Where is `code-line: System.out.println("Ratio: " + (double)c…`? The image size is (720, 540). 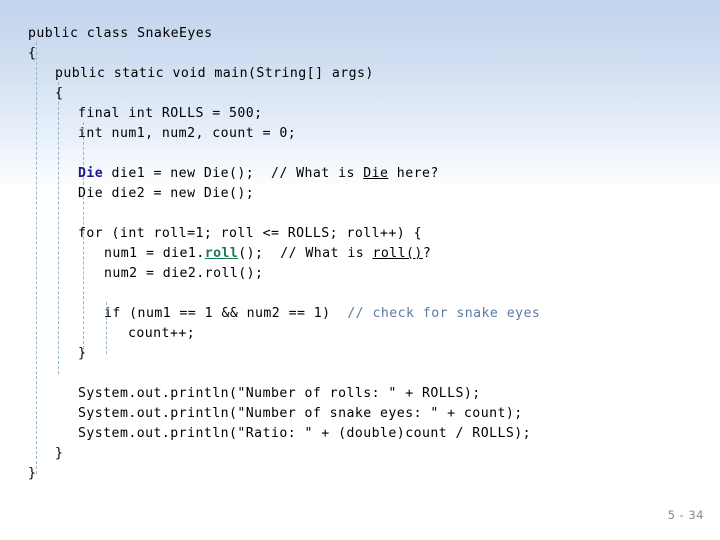
code-line: System.out.println("Ratio: " + (double)c… is located at coordinates (305, 433).